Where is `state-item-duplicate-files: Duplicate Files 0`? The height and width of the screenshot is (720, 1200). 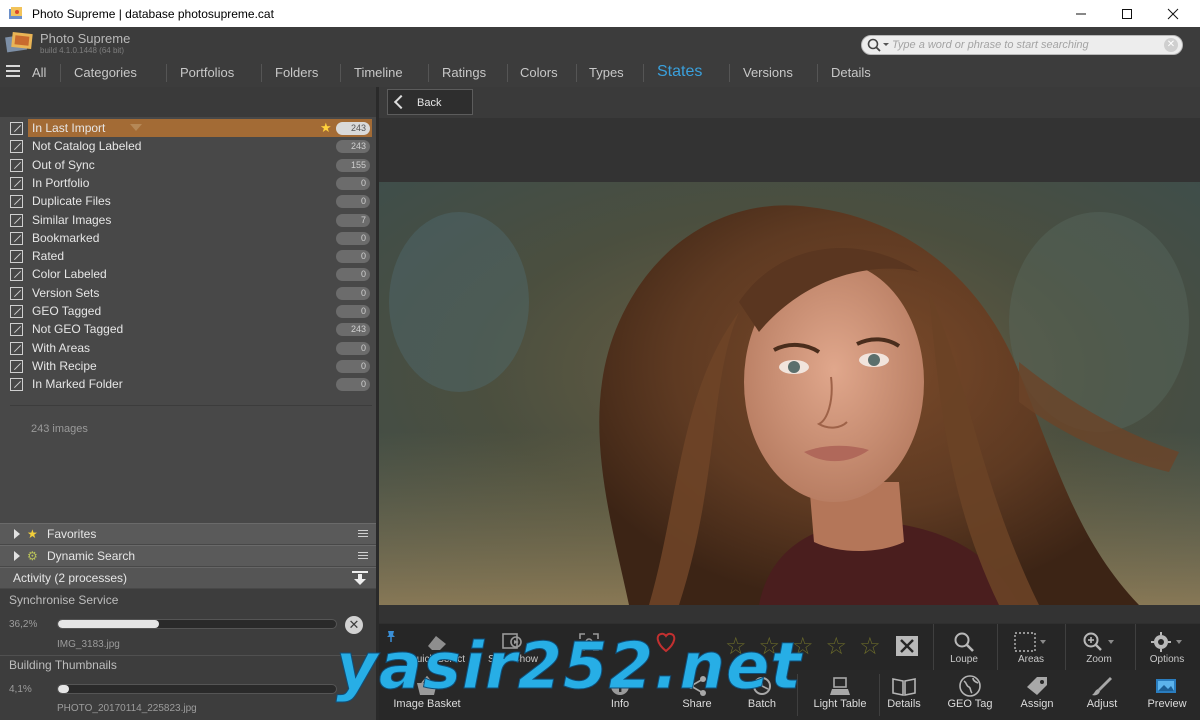
state-item-duplicate-files: Duplicate Files 0 is located at coordinates (188, 201).